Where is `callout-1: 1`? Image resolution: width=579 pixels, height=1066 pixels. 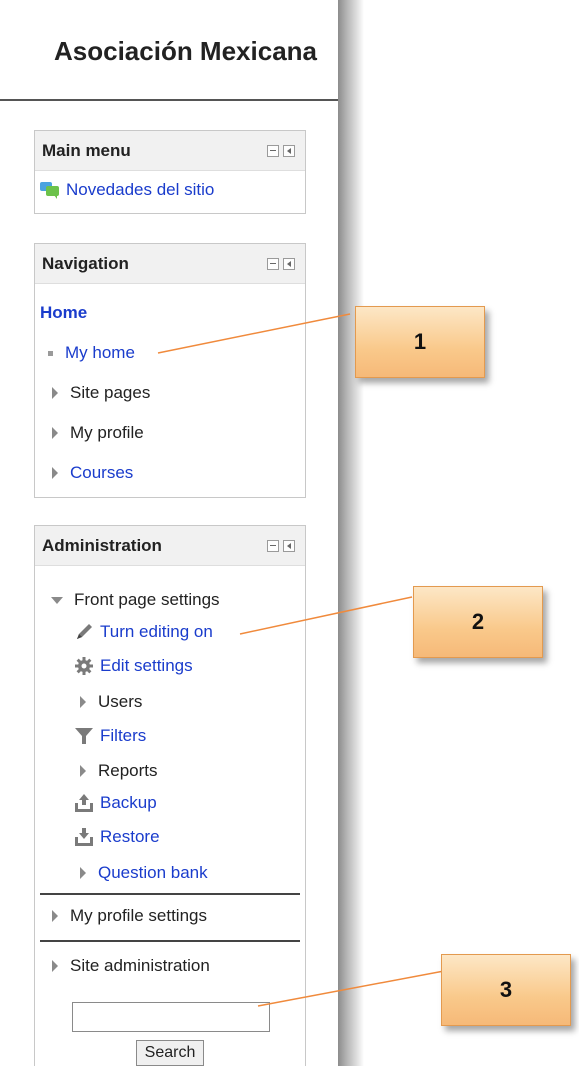 callout-1: 1 is located at coordinates (420, 342).